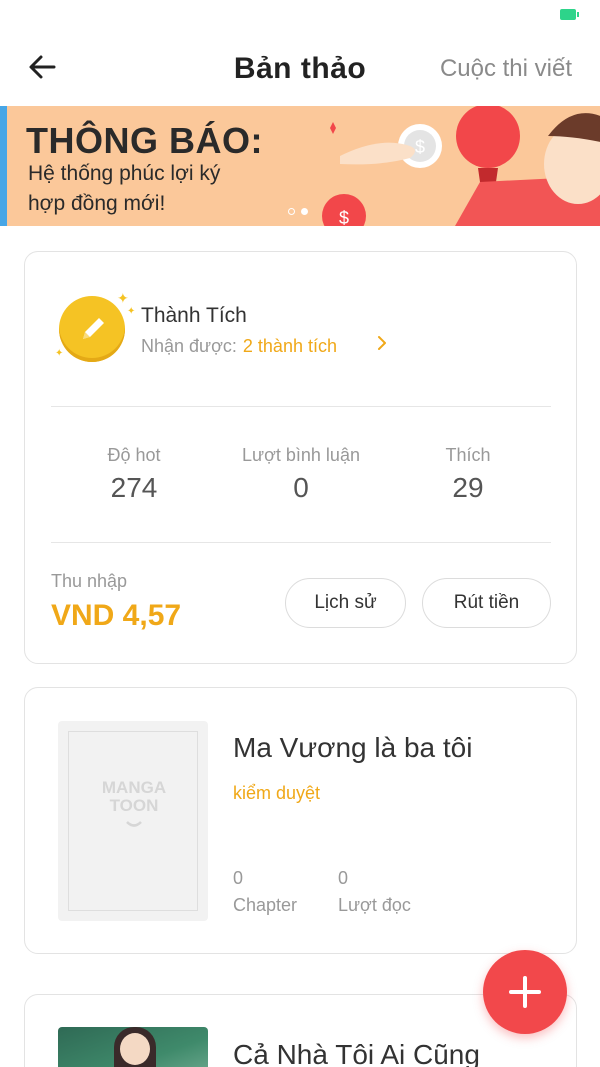 This screenshot has height=1067, width=600. Describe the element at coordinates (116, 615) in the screenshot. I see `income-value: VND 4,57` at that location.